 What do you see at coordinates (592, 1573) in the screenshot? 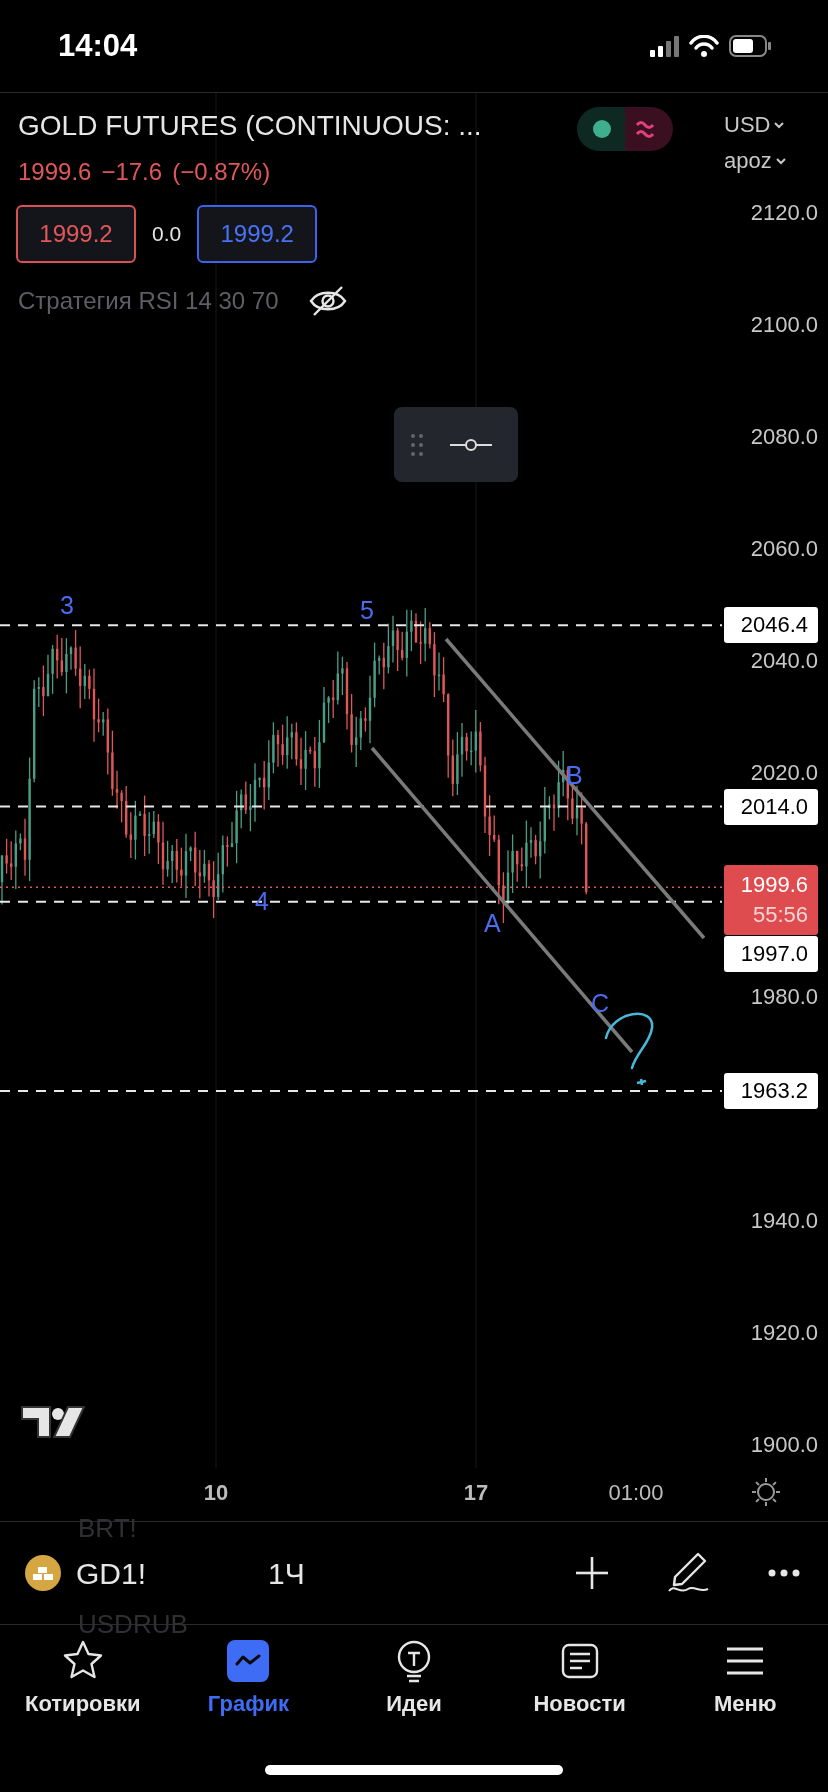
I see `plus-icon` at bounding box center [592, 1573].